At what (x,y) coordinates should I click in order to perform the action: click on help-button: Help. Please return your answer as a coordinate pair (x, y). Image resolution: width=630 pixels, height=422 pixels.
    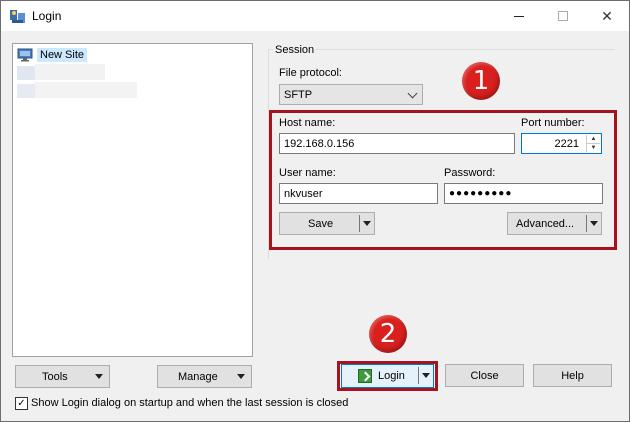
    Looking at the image, I should click on (572, 375).